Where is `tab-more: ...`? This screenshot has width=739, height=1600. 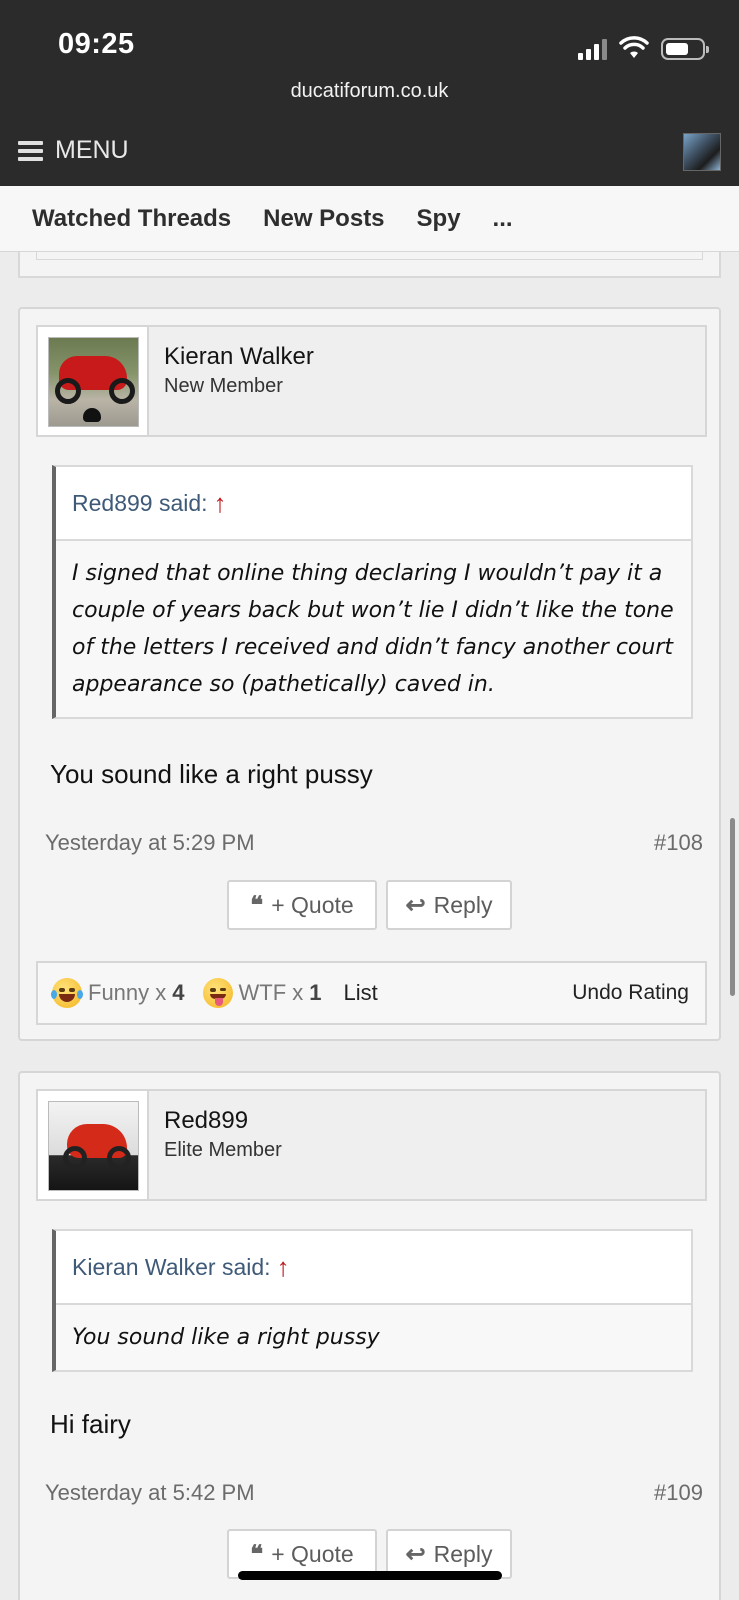 tab-more: ... is located at coordinates (503, 219).